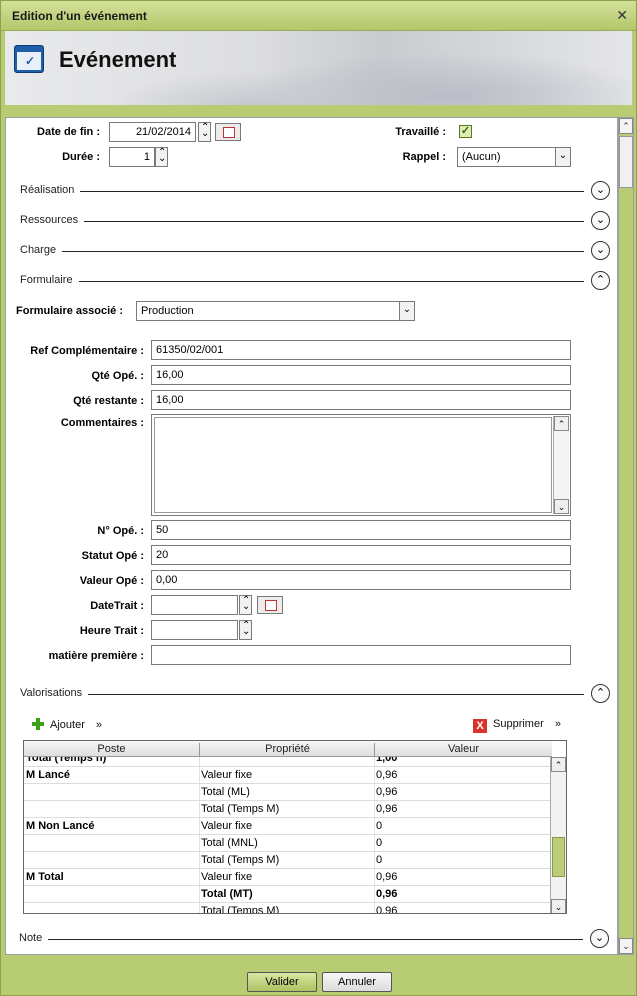  Describe the element at coordinates (270, 605) in the screenshot. I see `datetrait-calendar-button` at that location.